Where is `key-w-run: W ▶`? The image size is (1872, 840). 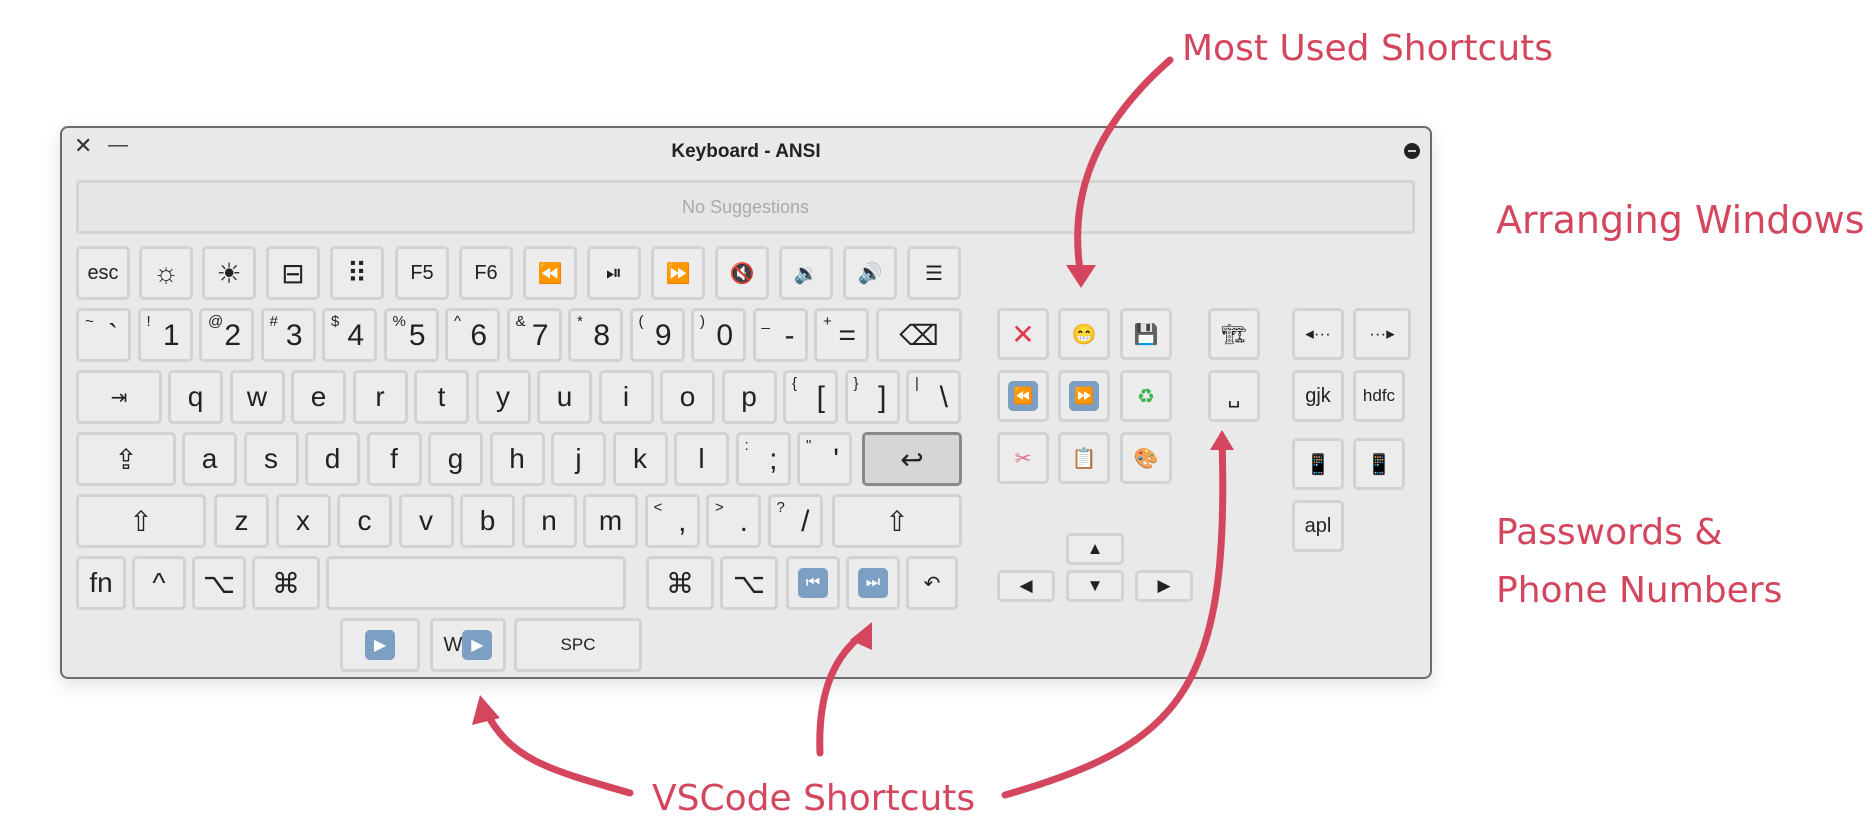 key-w-run: W ▶ is located at coordinates (468, 645).